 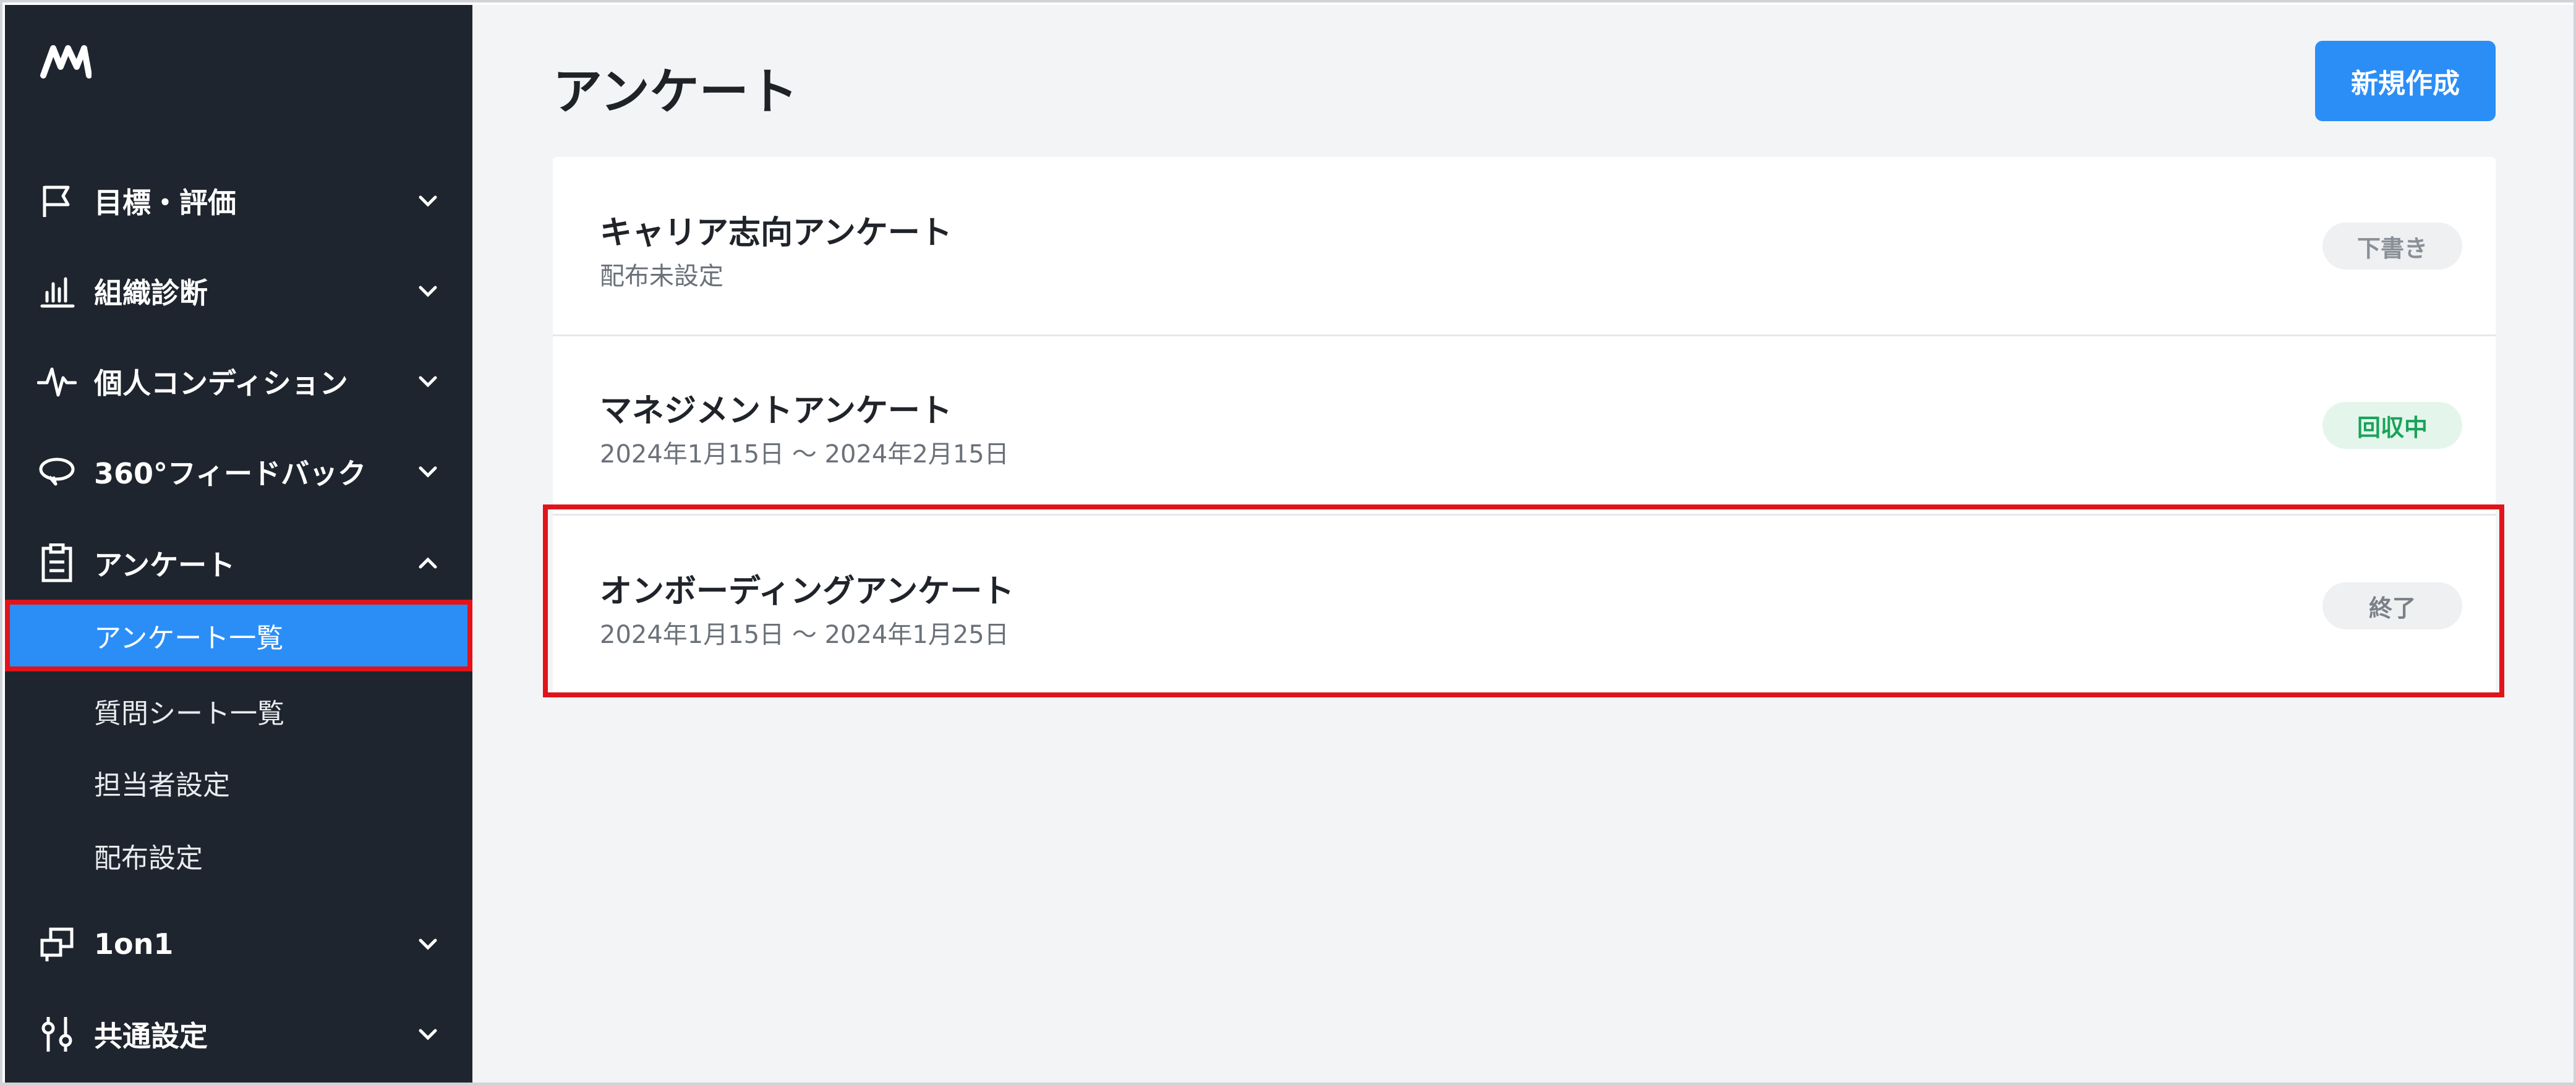 I want to click on chevron-up-icon, so click(x=428, y=563).